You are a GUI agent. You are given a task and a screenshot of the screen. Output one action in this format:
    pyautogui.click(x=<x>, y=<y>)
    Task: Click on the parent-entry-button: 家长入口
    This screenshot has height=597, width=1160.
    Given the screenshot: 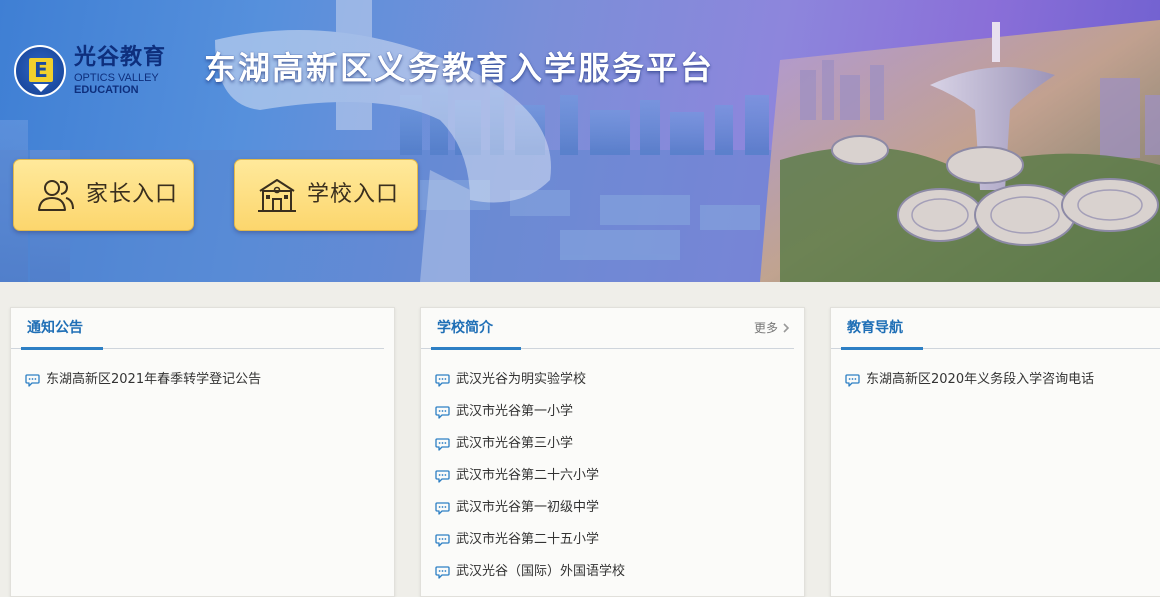 What is the action you would take?
    pyautogui.click(x=103, y=195)
    